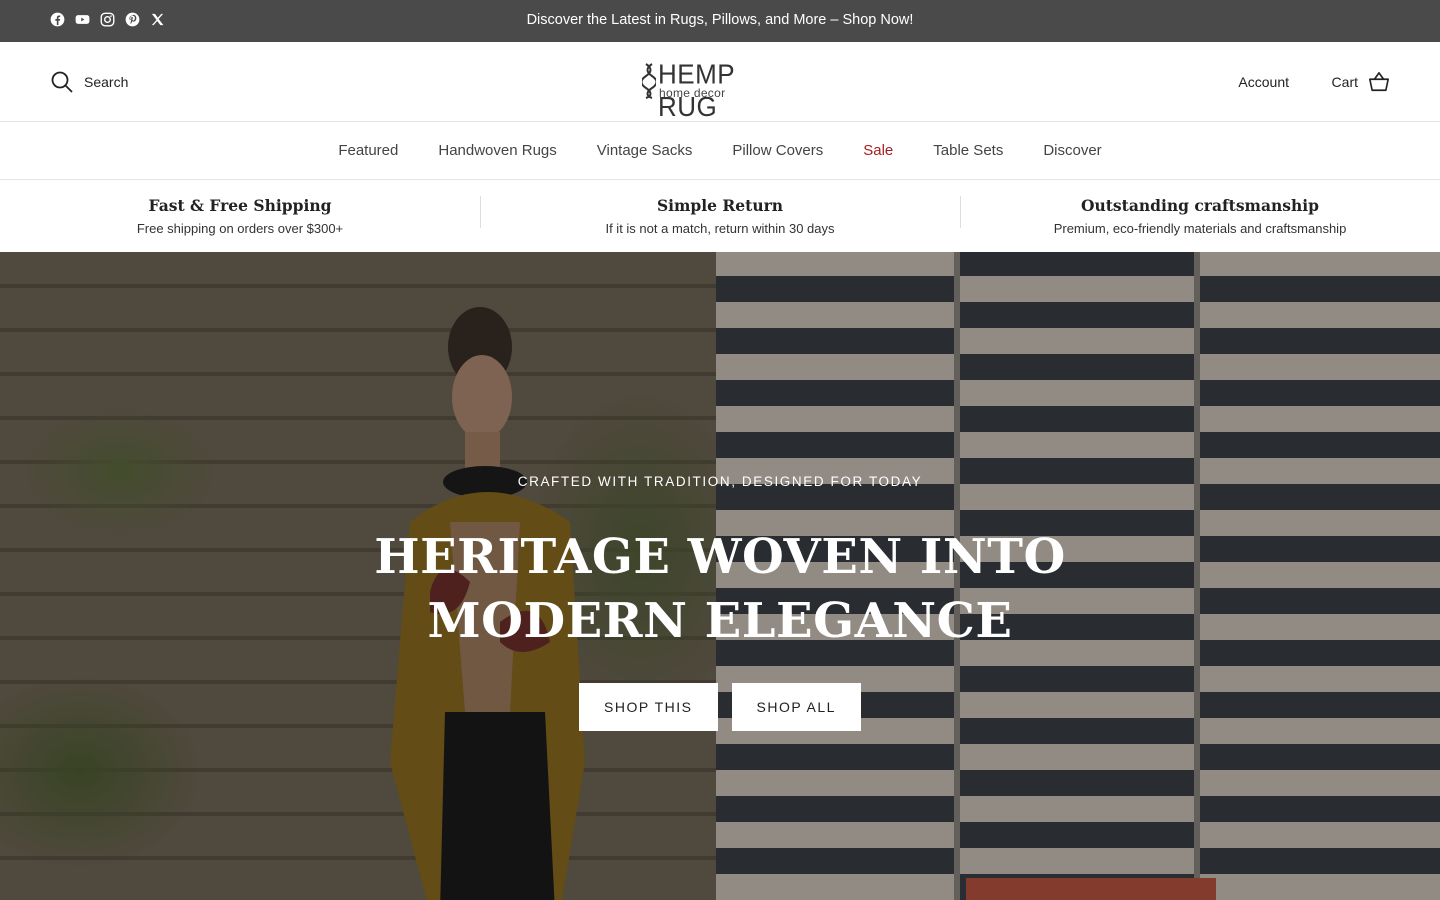 This screenshot has height=900, width=1440. I want to click on shop-all-button: SHOP ALL, so click(796, 707).